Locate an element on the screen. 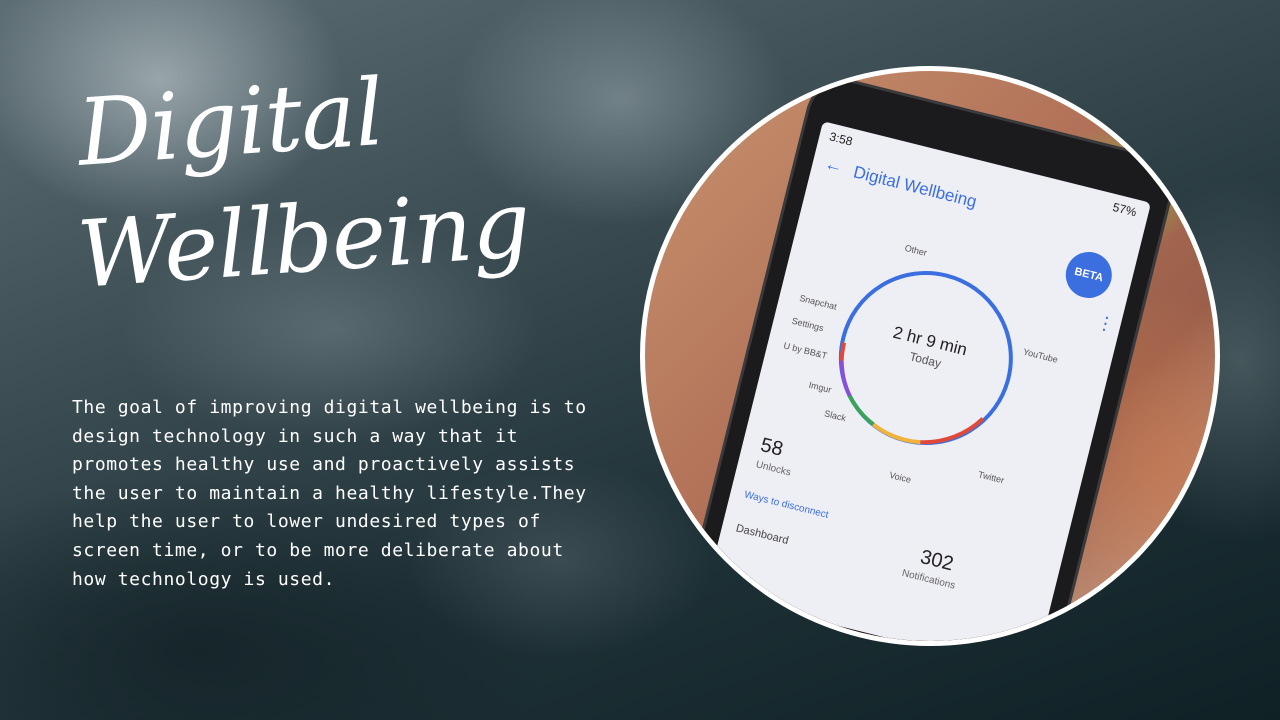 This screenshot has width=1280, height=720. status-time: 3:58 is located at coordinates (841, 139).